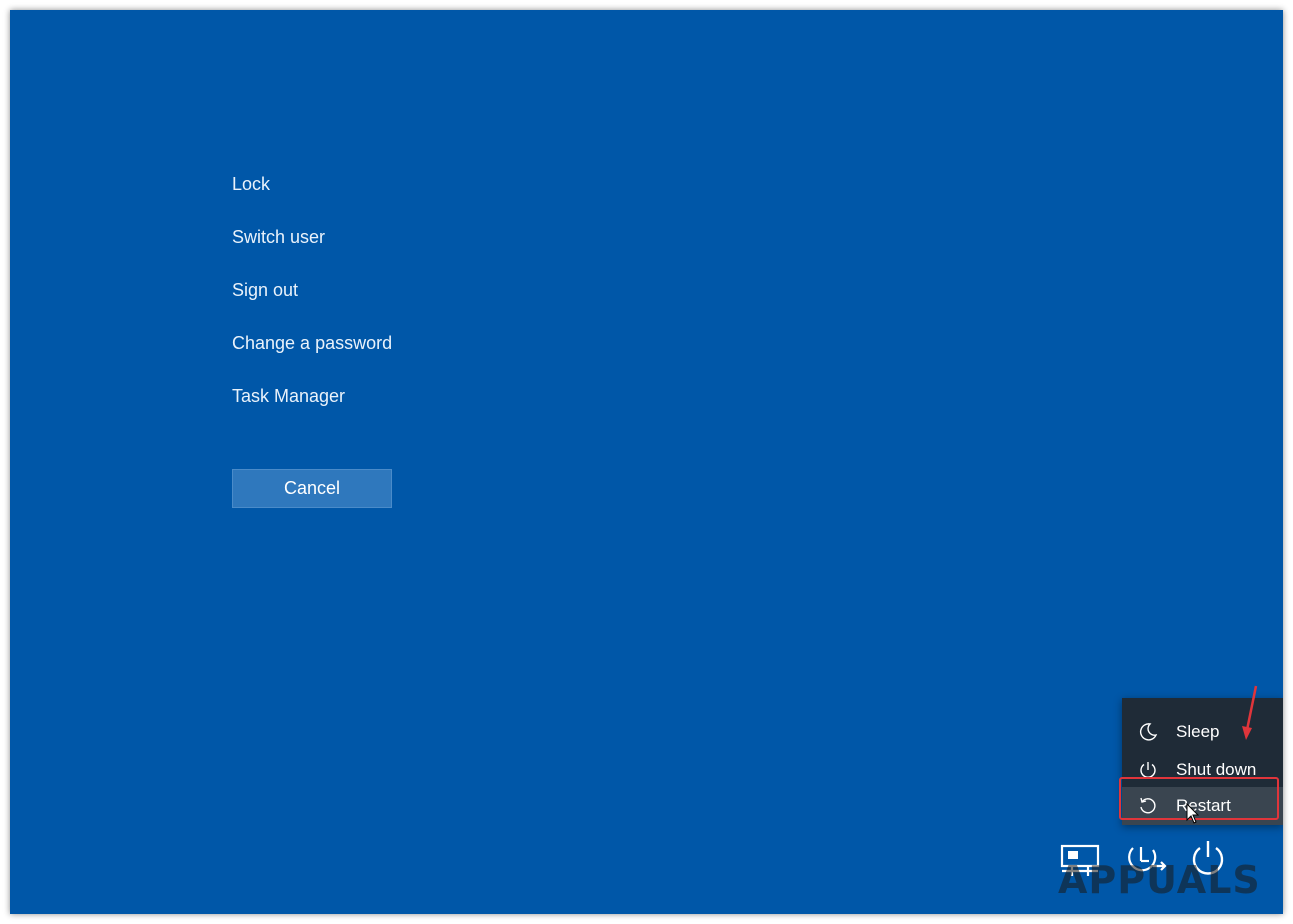 Image resolution: width=1293 pixels, height=924 pixels. I want to click on shut-down-label: Shut down, so click(1216, 769).